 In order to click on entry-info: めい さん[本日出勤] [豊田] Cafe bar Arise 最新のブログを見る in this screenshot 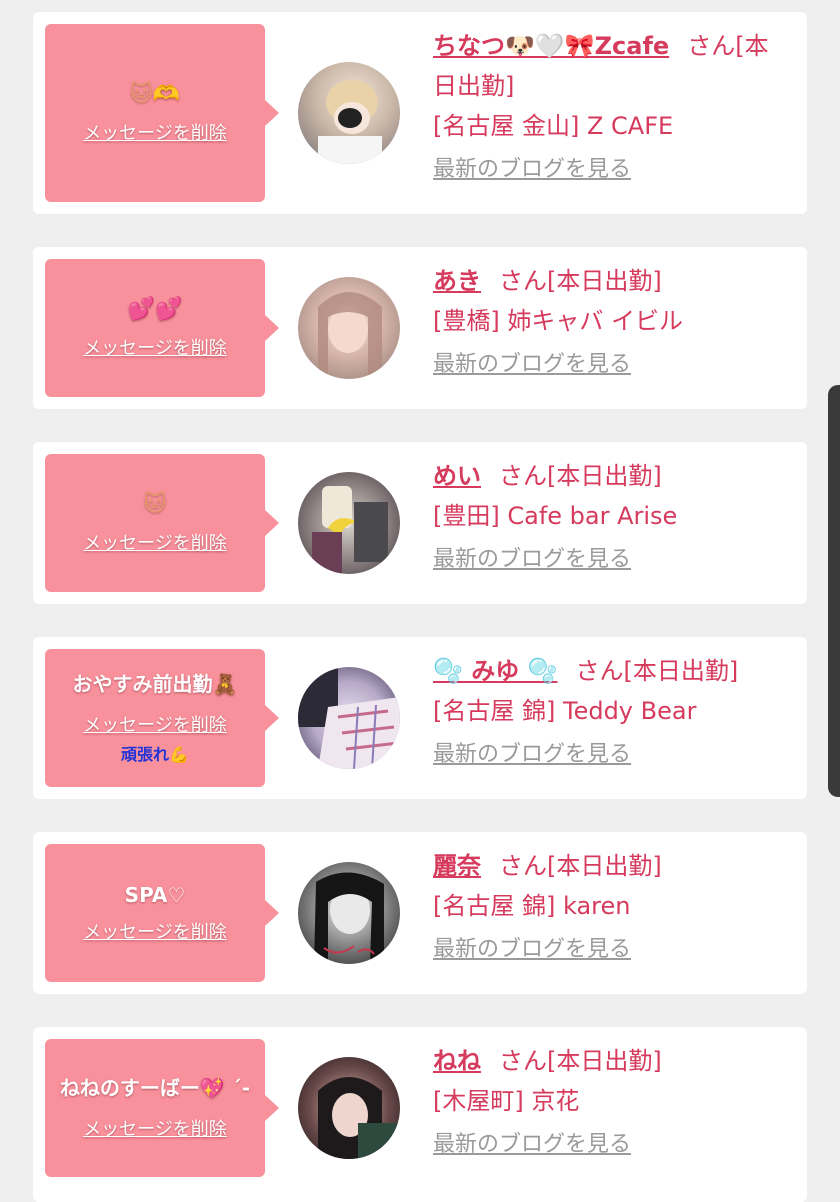, I will do `click(610, 517)`.